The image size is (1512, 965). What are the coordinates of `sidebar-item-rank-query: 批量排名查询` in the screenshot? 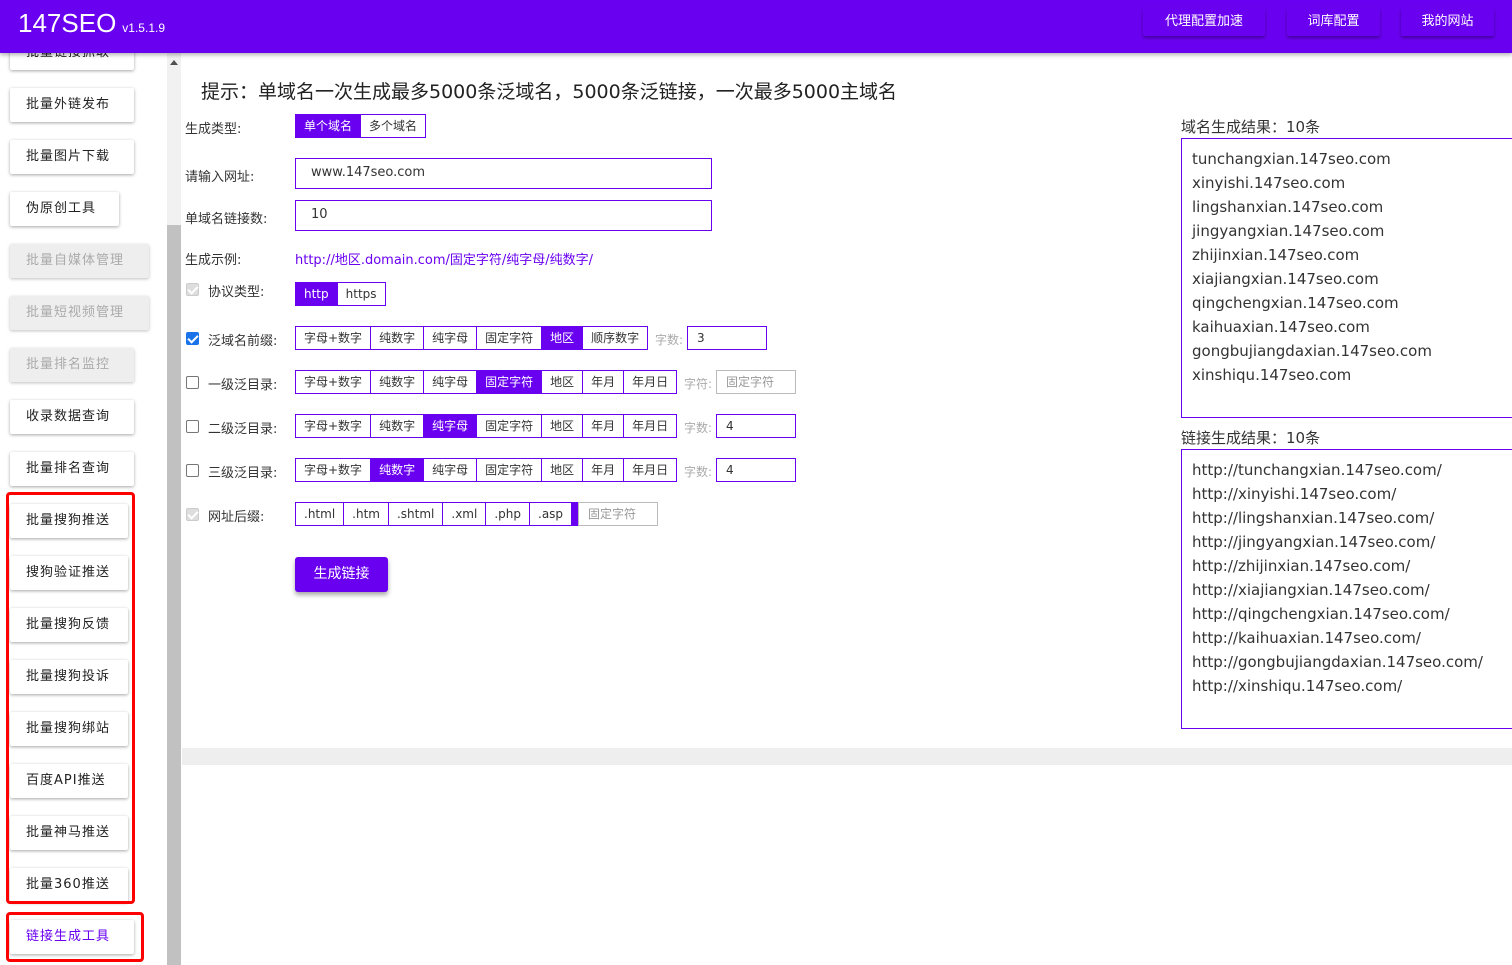 It's located at (72, 469).